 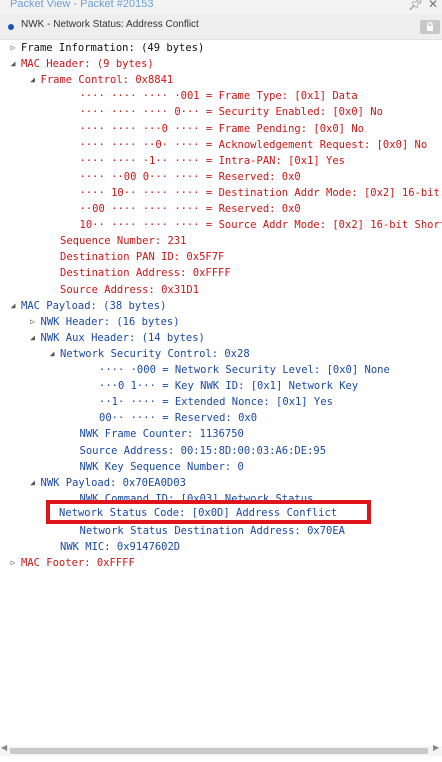 What do you see at coordinates (190, 176) in the screenshot?
I see `tree-row-label: ···· ··00 0··· ···· = Reserved: 0x0` at bounding box center [190, 176].